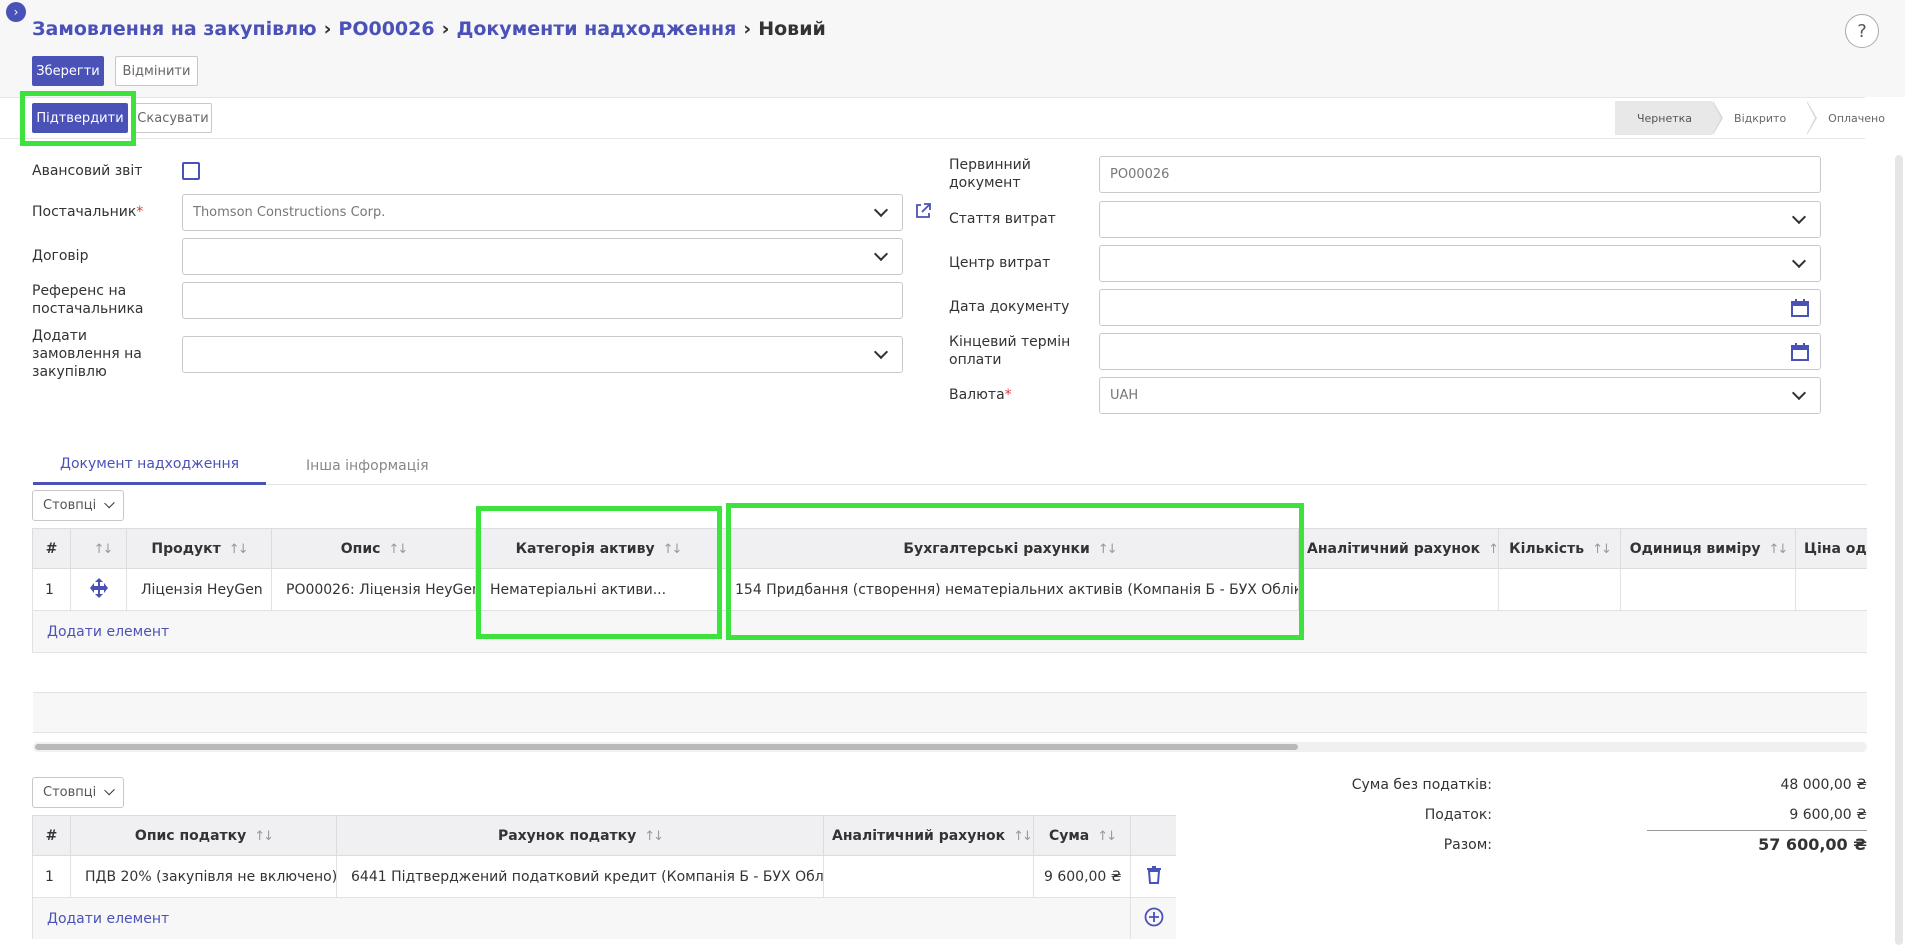 The image size is (1905, 945). I want to click on breadcrumb-receipts: Документи надходження, so click(596, 29).